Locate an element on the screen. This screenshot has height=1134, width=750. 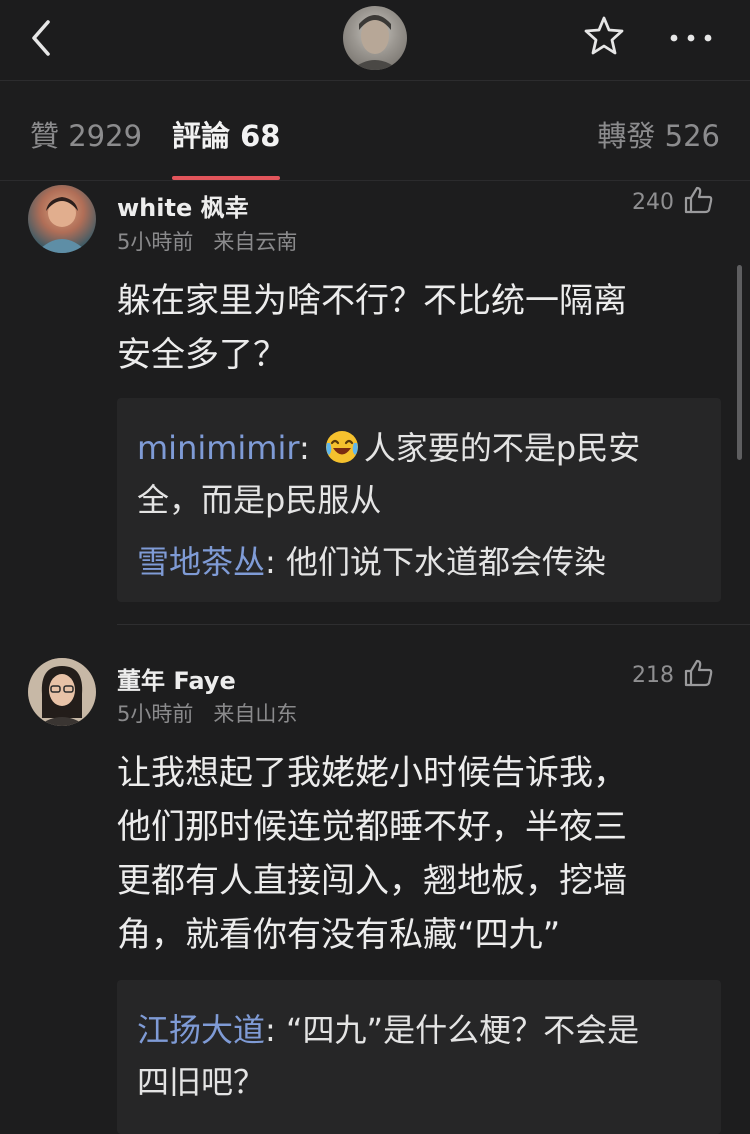
reply-author: minimimir is located at coordinates (218, 448).